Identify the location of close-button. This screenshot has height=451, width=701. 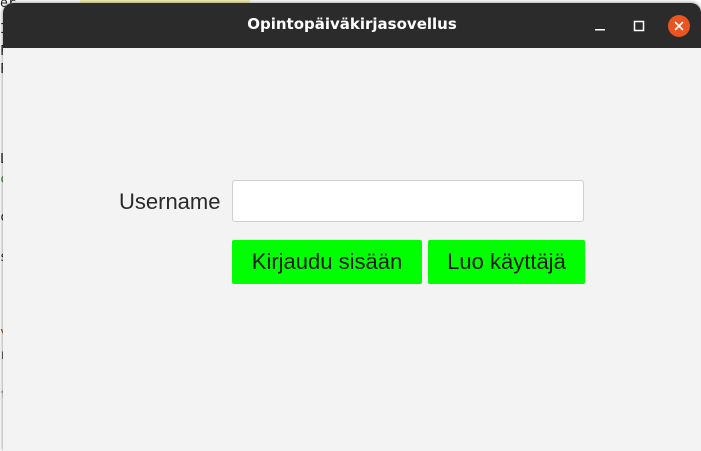
(679, 26).